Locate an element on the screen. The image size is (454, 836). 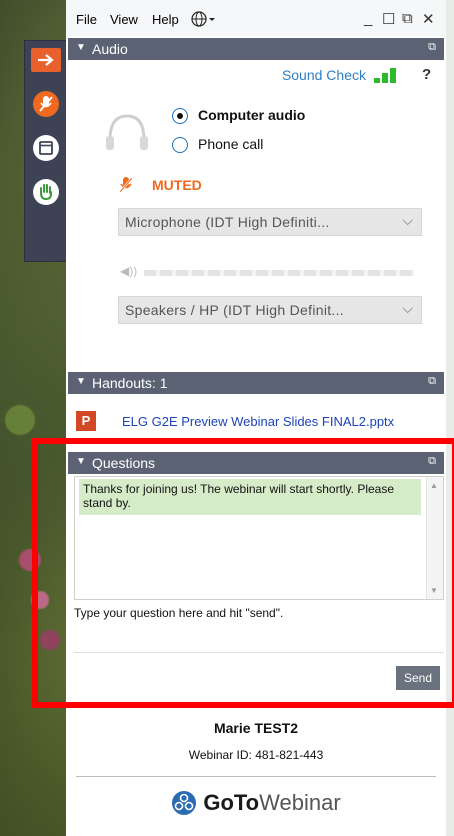
control-toolbar is located at coordinates (46, 151).